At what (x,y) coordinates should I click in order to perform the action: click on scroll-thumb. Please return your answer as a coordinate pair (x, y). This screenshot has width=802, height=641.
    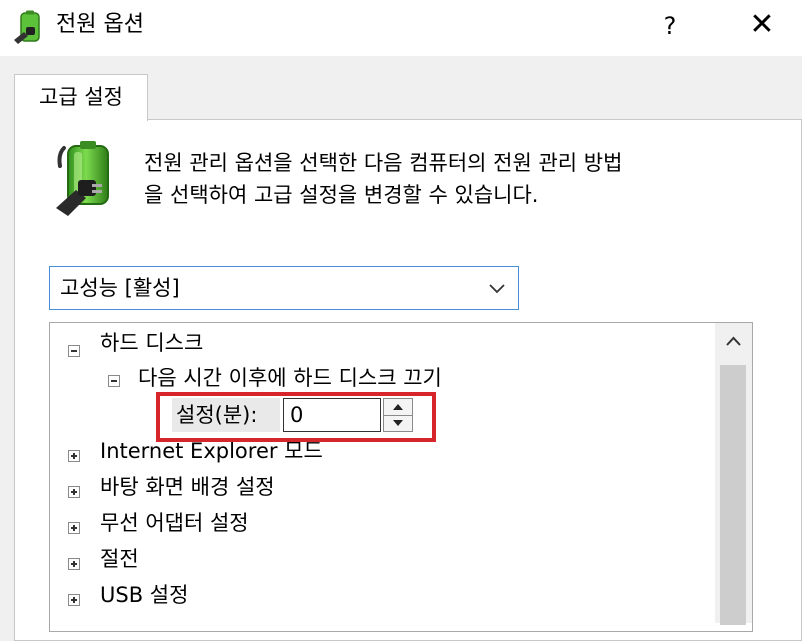
    Looking at the image, I should click on (733, 495).